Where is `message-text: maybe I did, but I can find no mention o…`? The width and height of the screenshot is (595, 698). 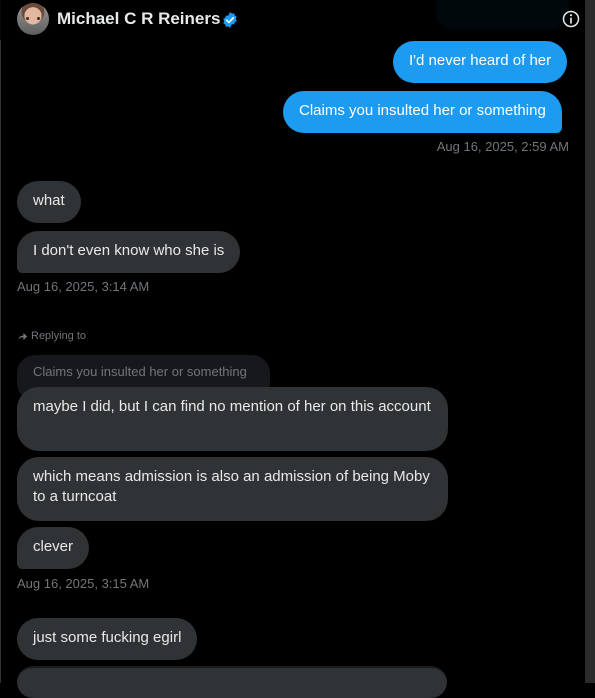
message-text: maybe I did, but I can find no mention o… is located at coordinates (232, 406).